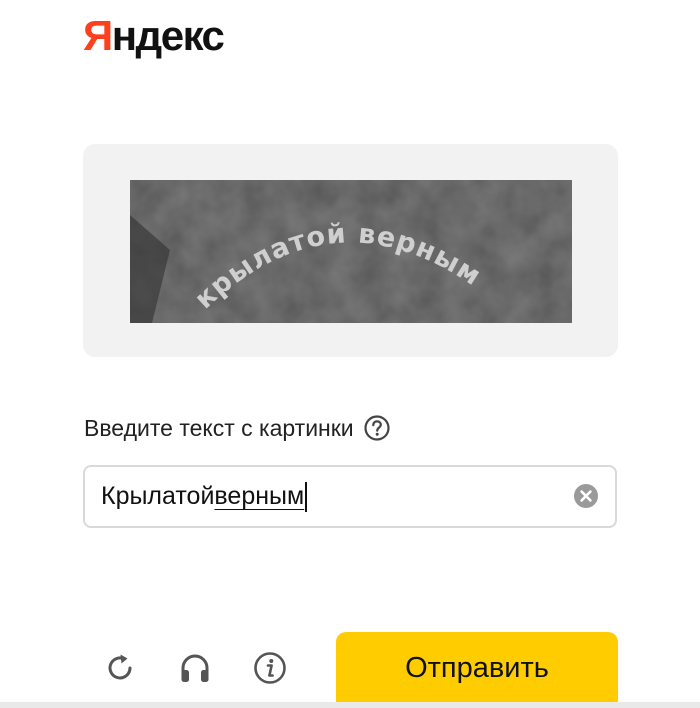  I want to click on captcha-image: крылатой верным, so click(351, 251).